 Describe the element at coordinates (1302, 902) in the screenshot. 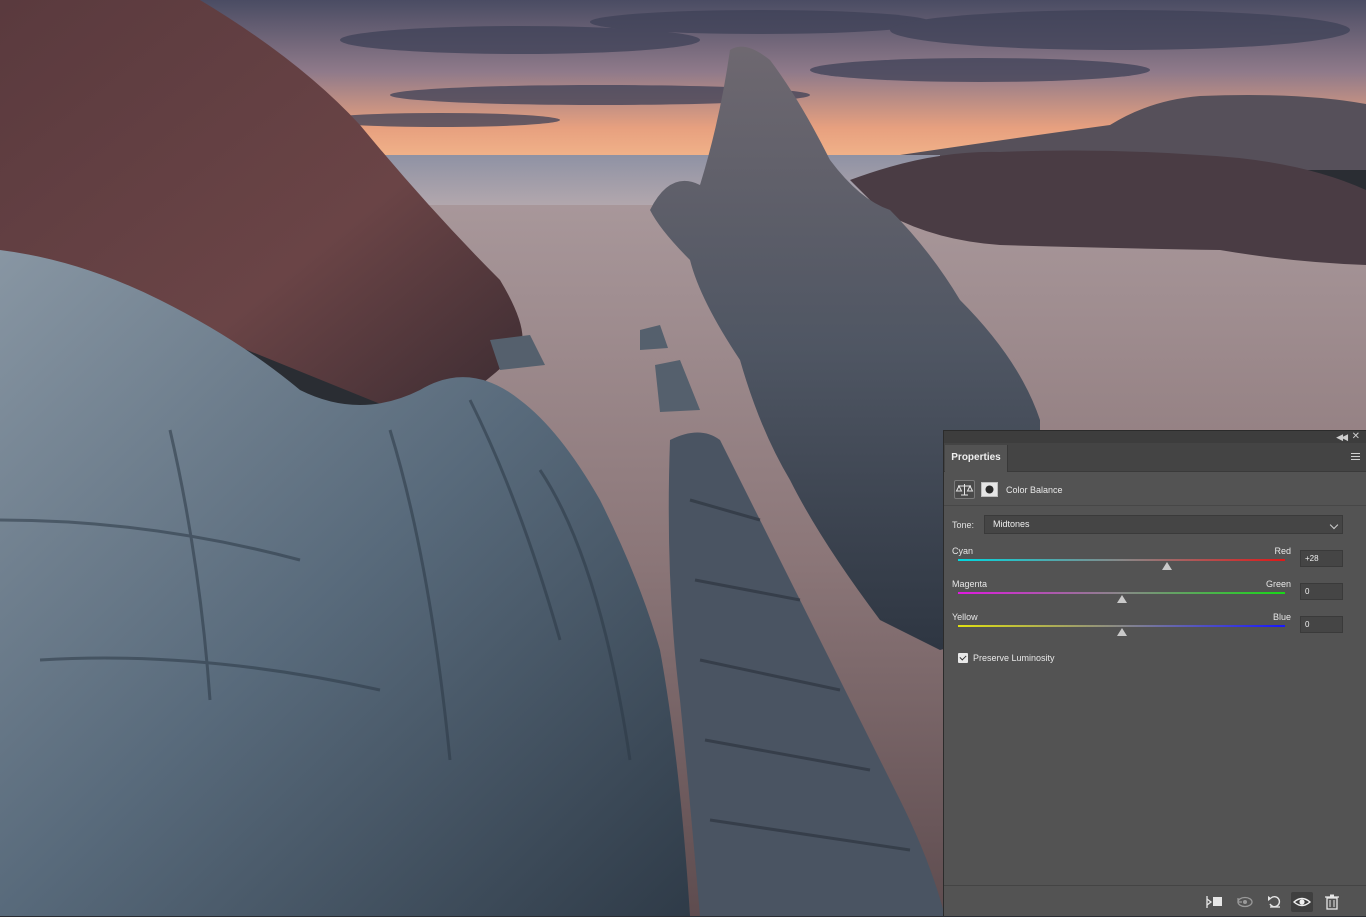

I see `visibility-eye-icon` at that location.